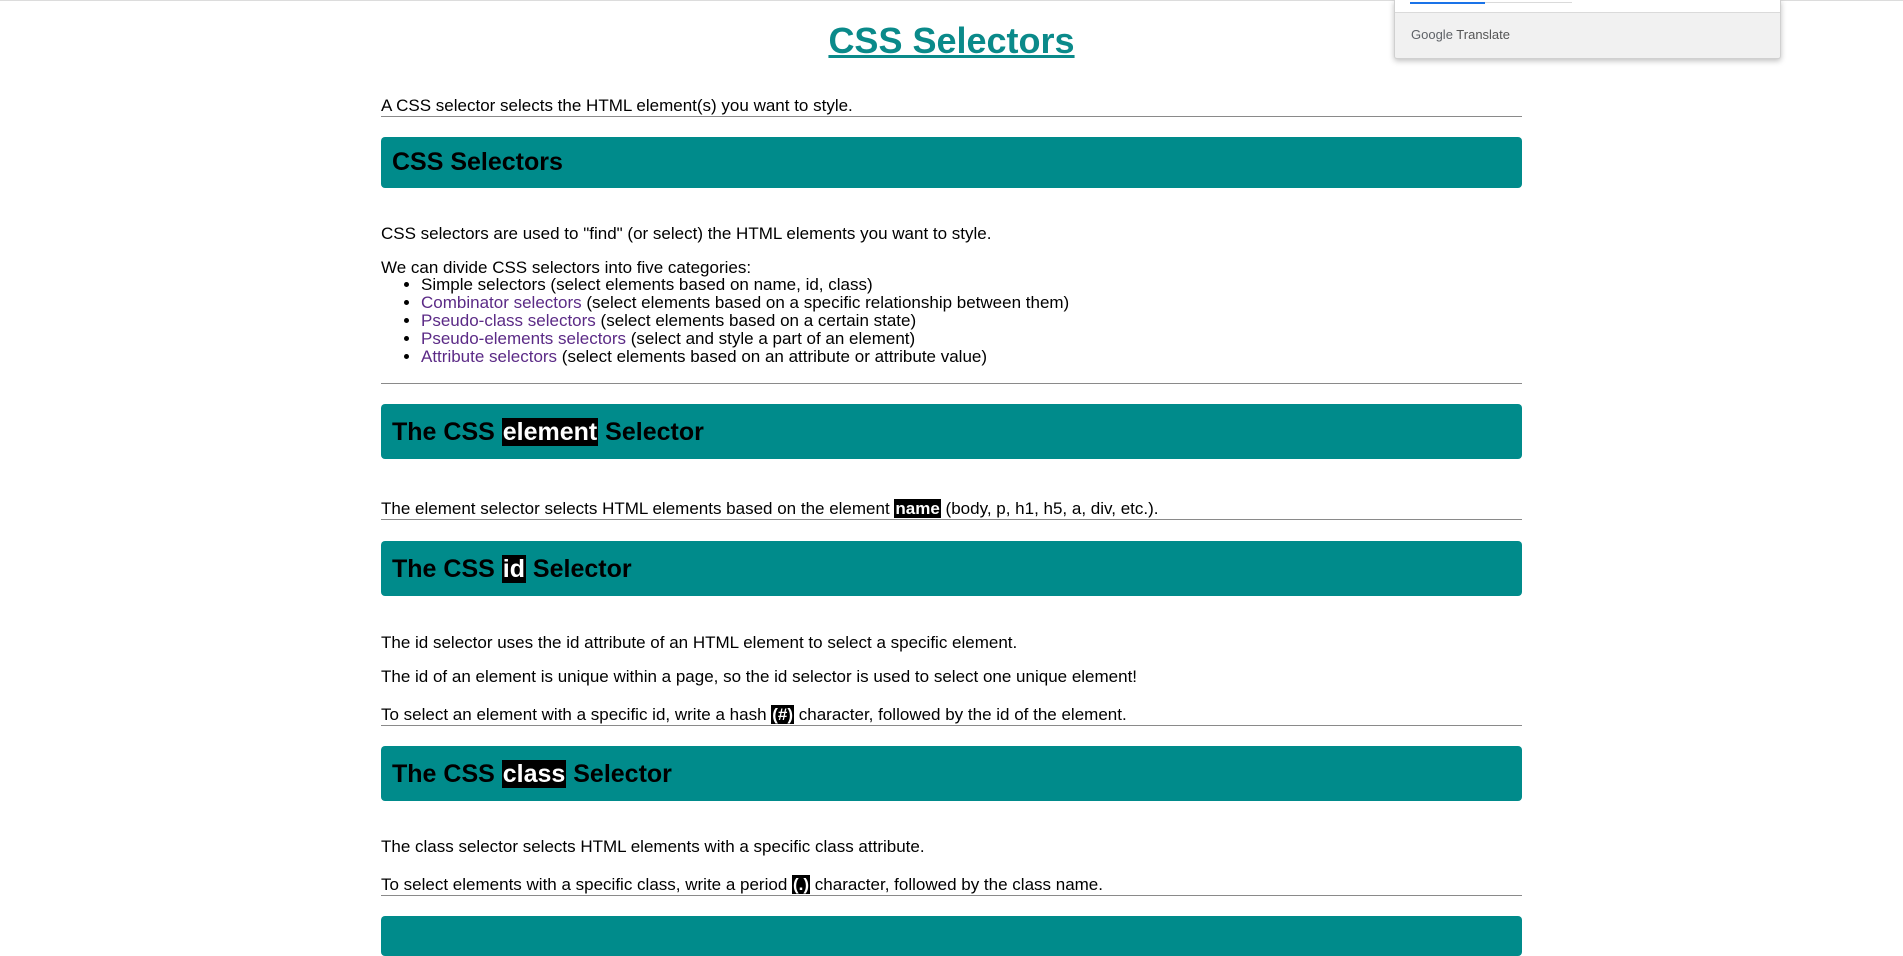 The width and height of the screenshot is (1903, 956). I want to click on section-heading-id-selector: The CSS id Selector, so click(951, 568).